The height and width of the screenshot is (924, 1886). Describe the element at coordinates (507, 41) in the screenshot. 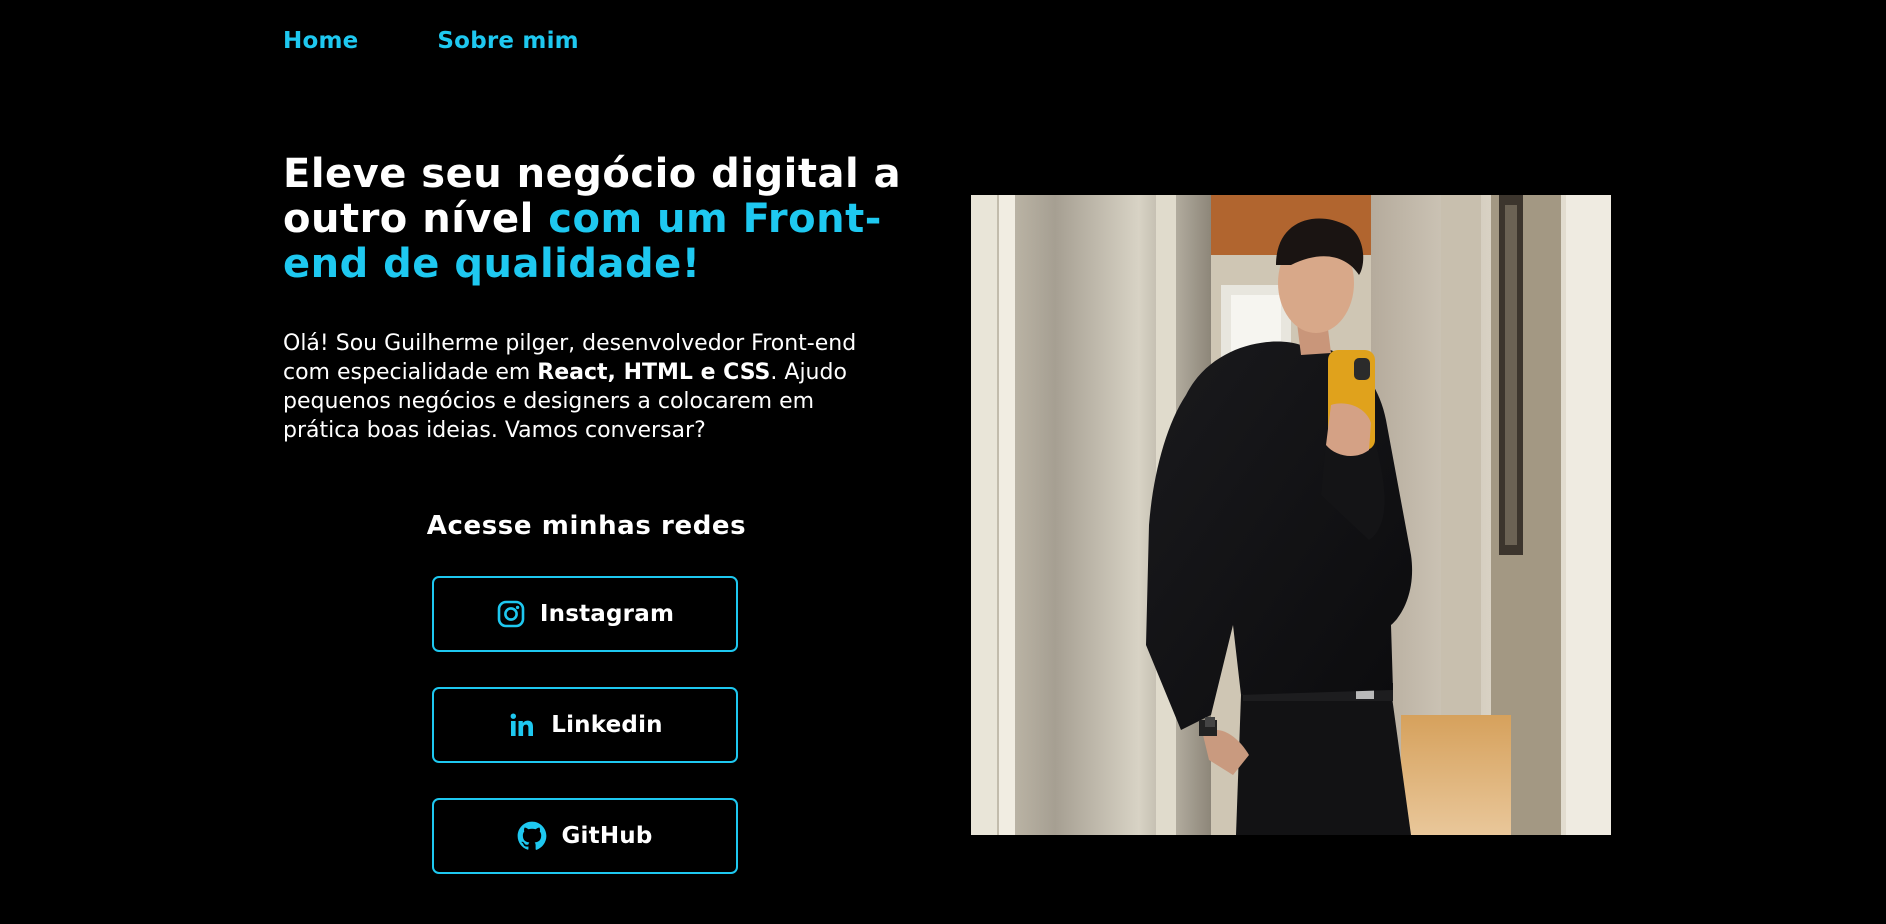

I see `nav-link-sobre-mim: Sobre mim` at that location.